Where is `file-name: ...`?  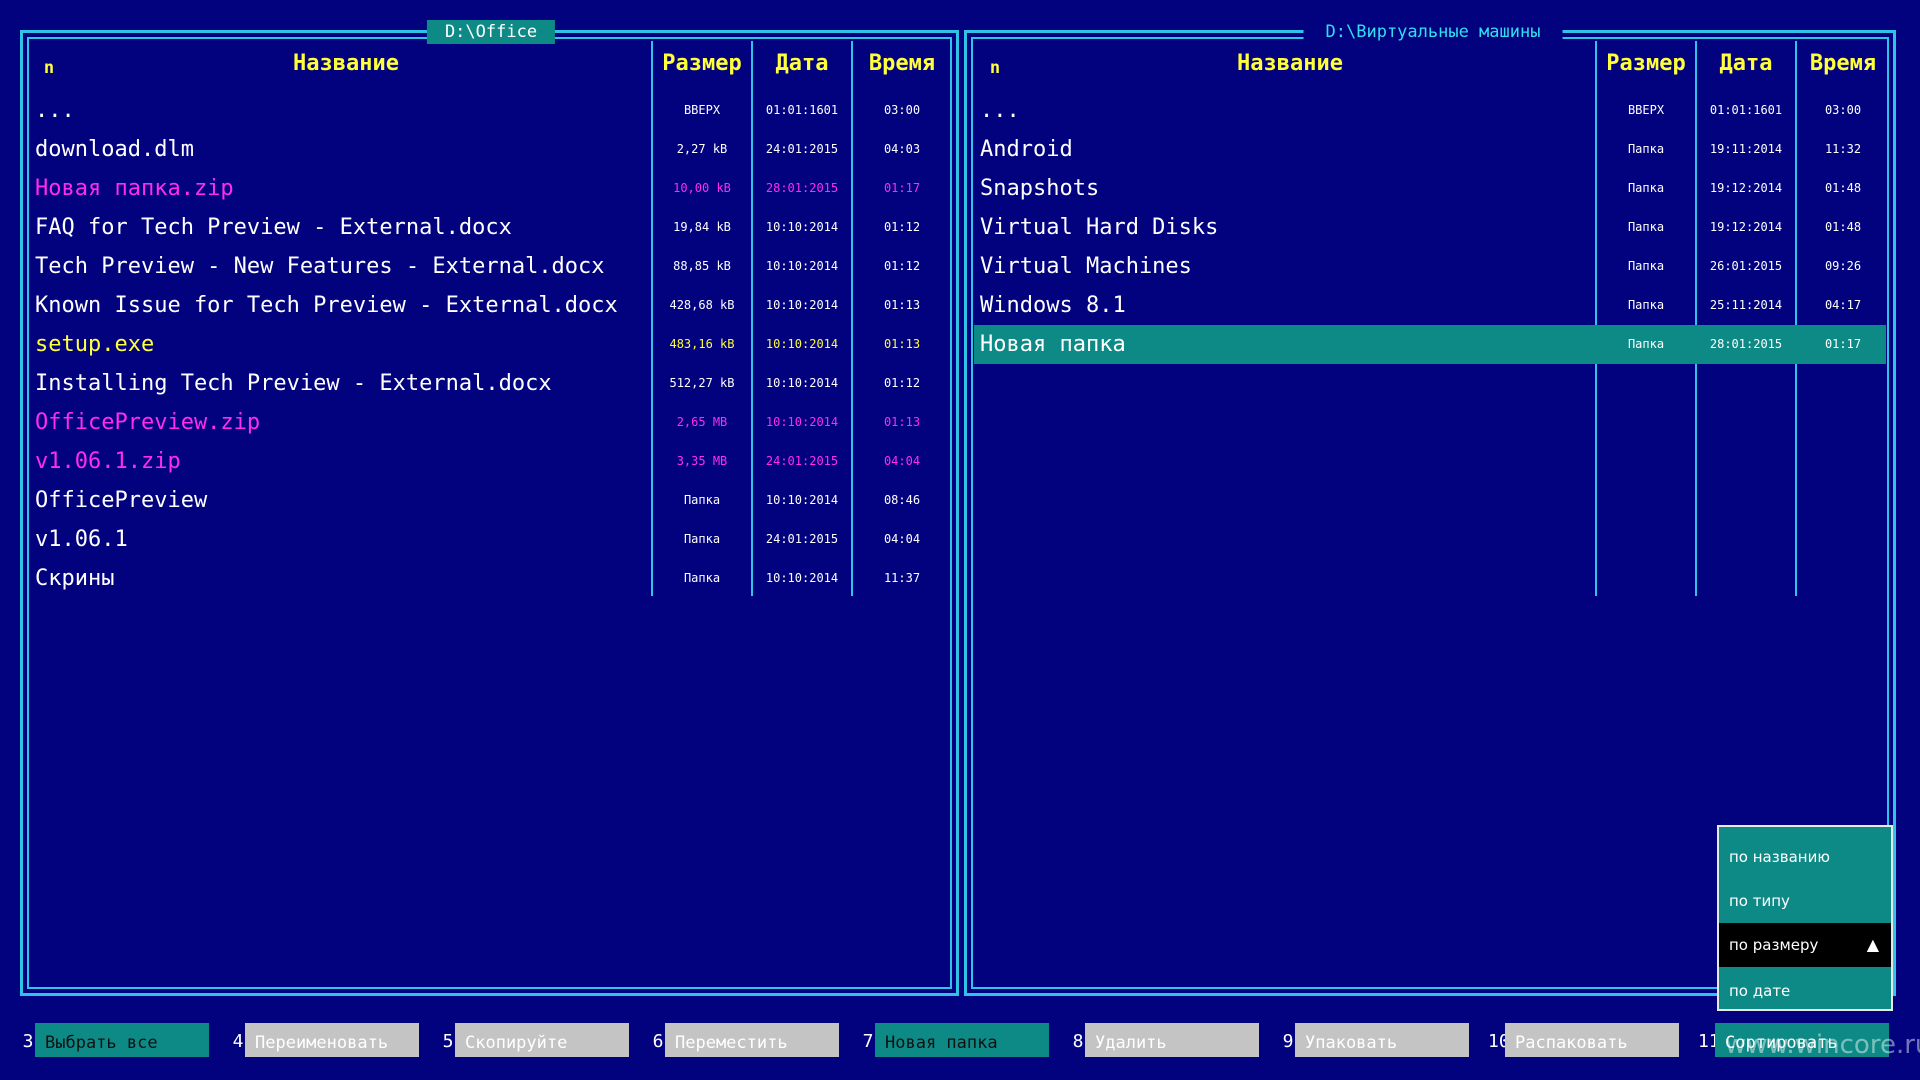 file-name: ... is located at coordinates (55, 110).